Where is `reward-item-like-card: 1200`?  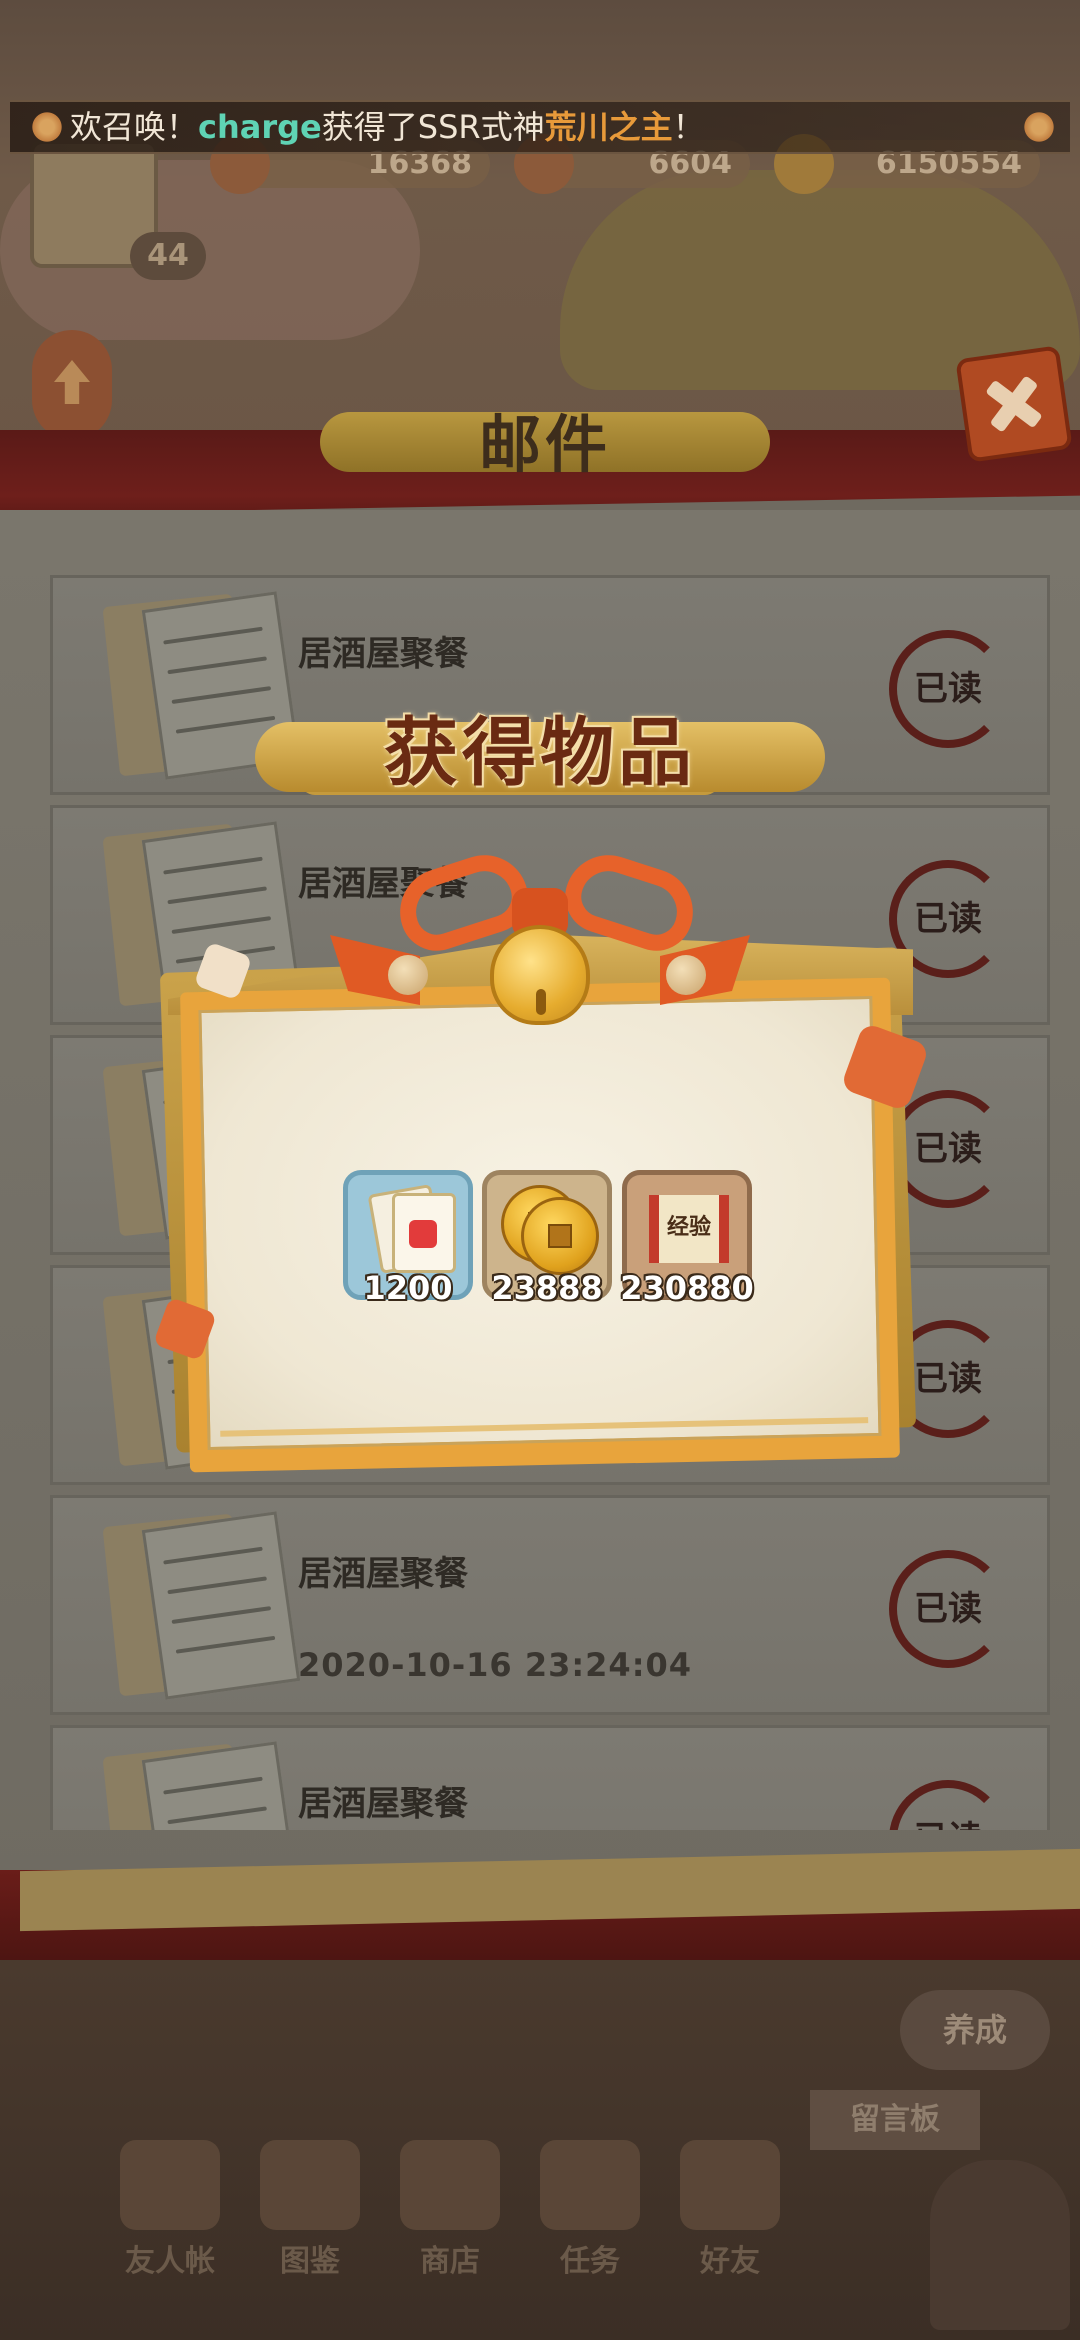 reward-item-like-card: 1200 is located at coordinates (408, 1238).